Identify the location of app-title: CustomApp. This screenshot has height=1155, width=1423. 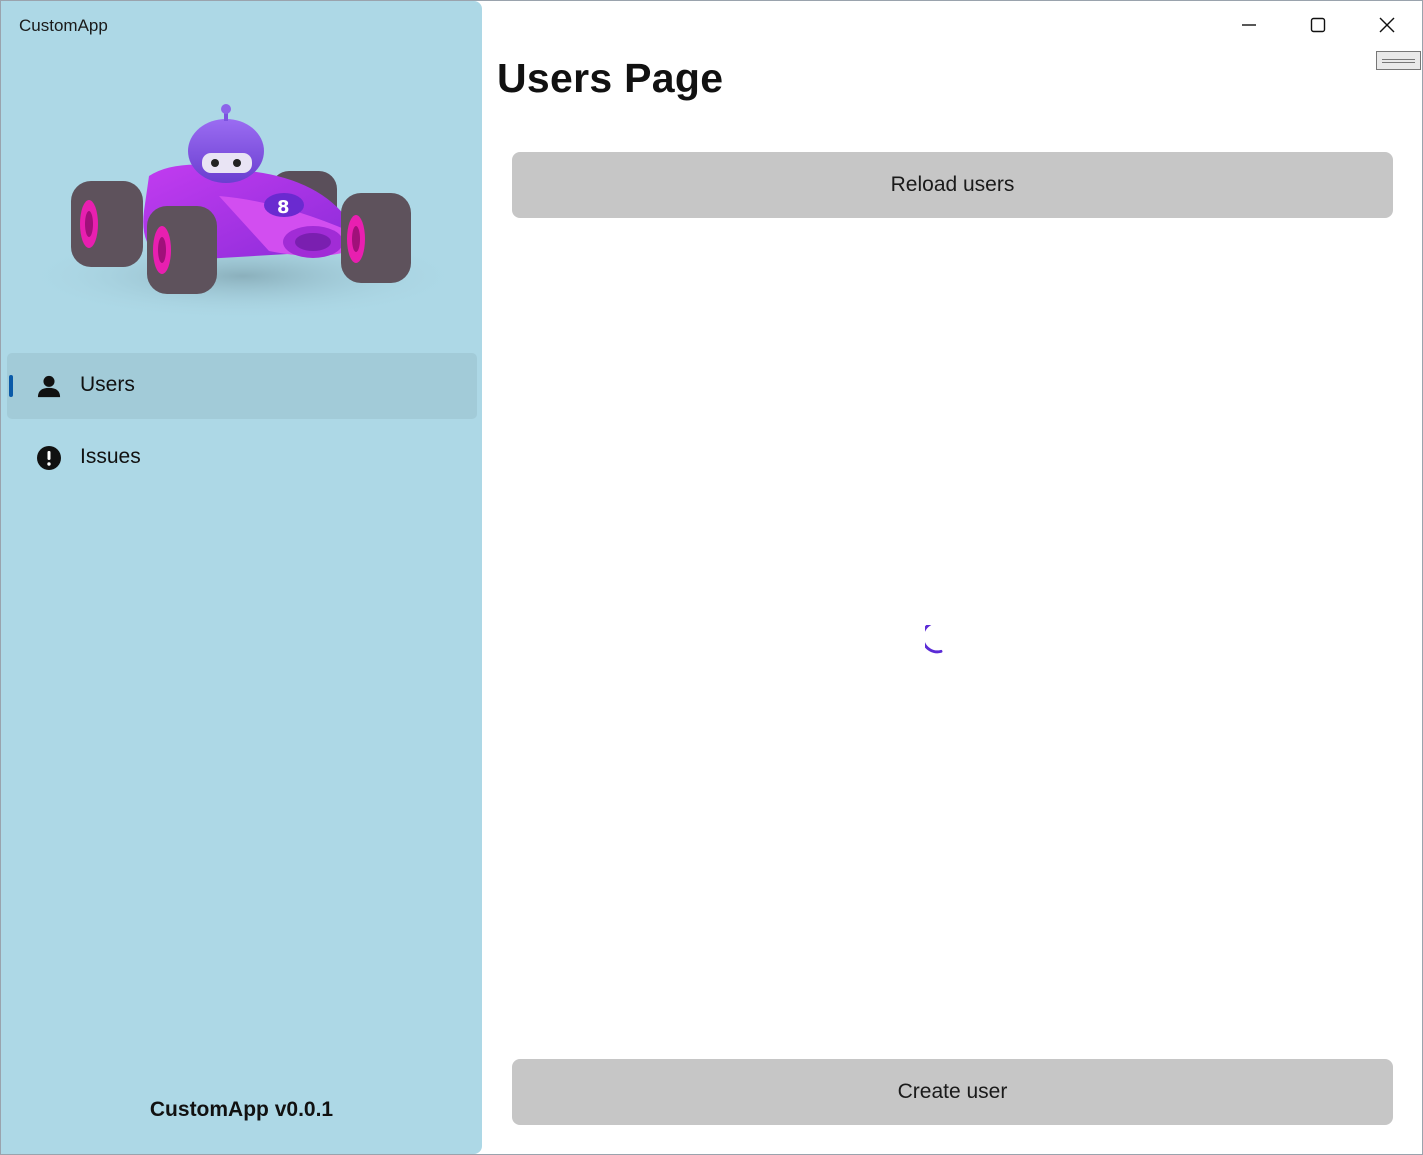
(63, 25).